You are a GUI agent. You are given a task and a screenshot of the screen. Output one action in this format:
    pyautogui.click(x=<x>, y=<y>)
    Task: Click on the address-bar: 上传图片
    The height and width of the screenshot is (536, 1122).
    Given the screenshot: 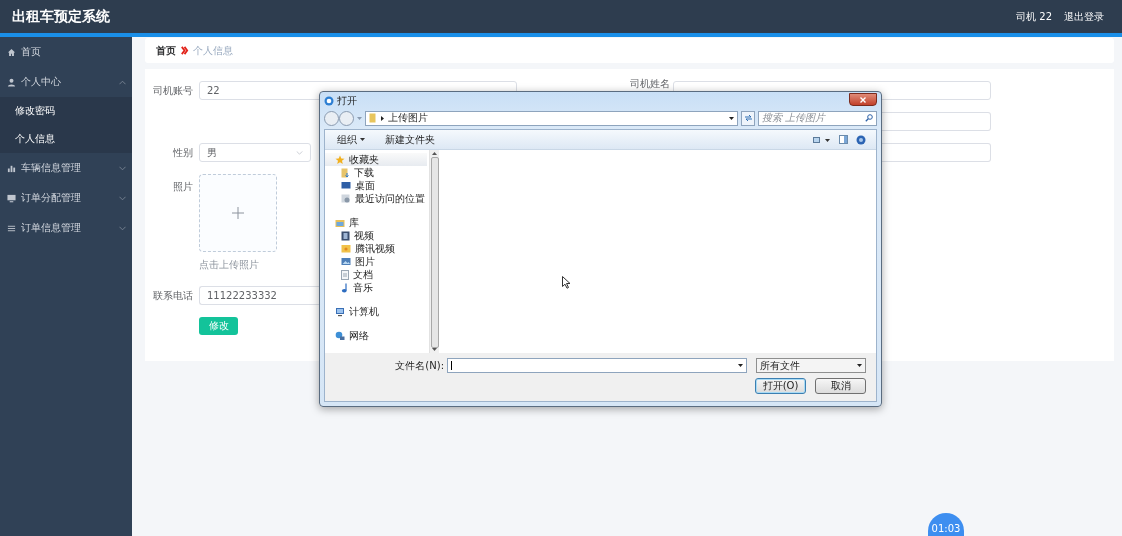 What is the action you would take?
    pyautogui.click(x=551, y=118)
    